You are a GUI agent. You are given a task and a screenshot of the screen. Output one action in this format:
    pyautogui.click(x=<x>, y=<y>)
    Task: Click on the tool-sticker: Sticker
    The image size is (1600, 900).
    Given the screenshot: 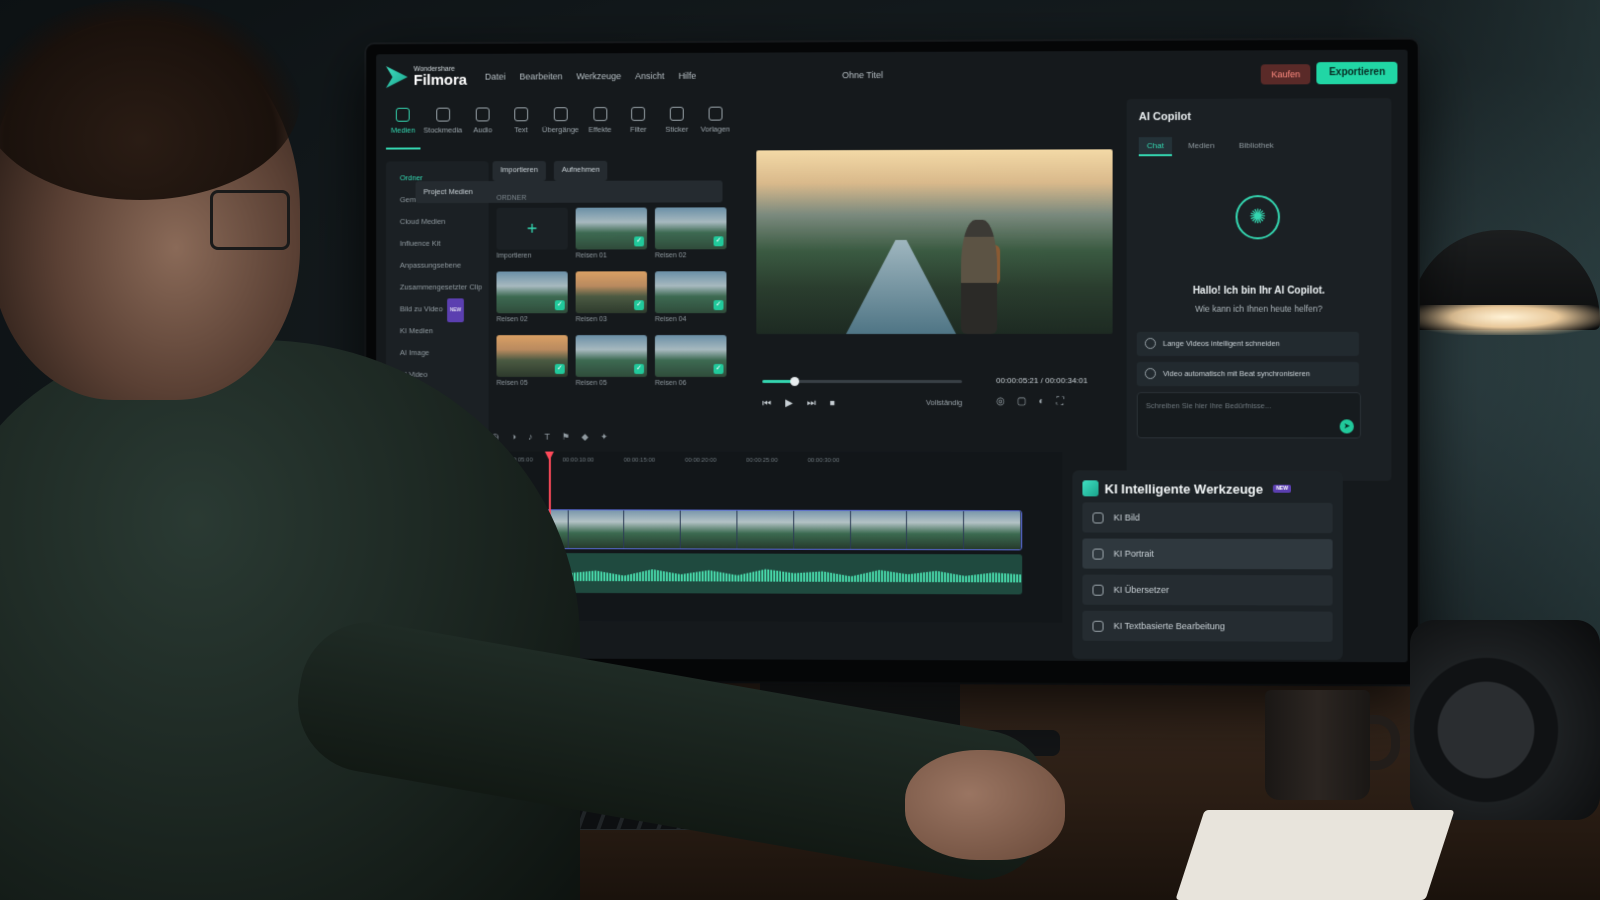 What is the action you would take?
    pyautogui.click(x=677, y=126)
    